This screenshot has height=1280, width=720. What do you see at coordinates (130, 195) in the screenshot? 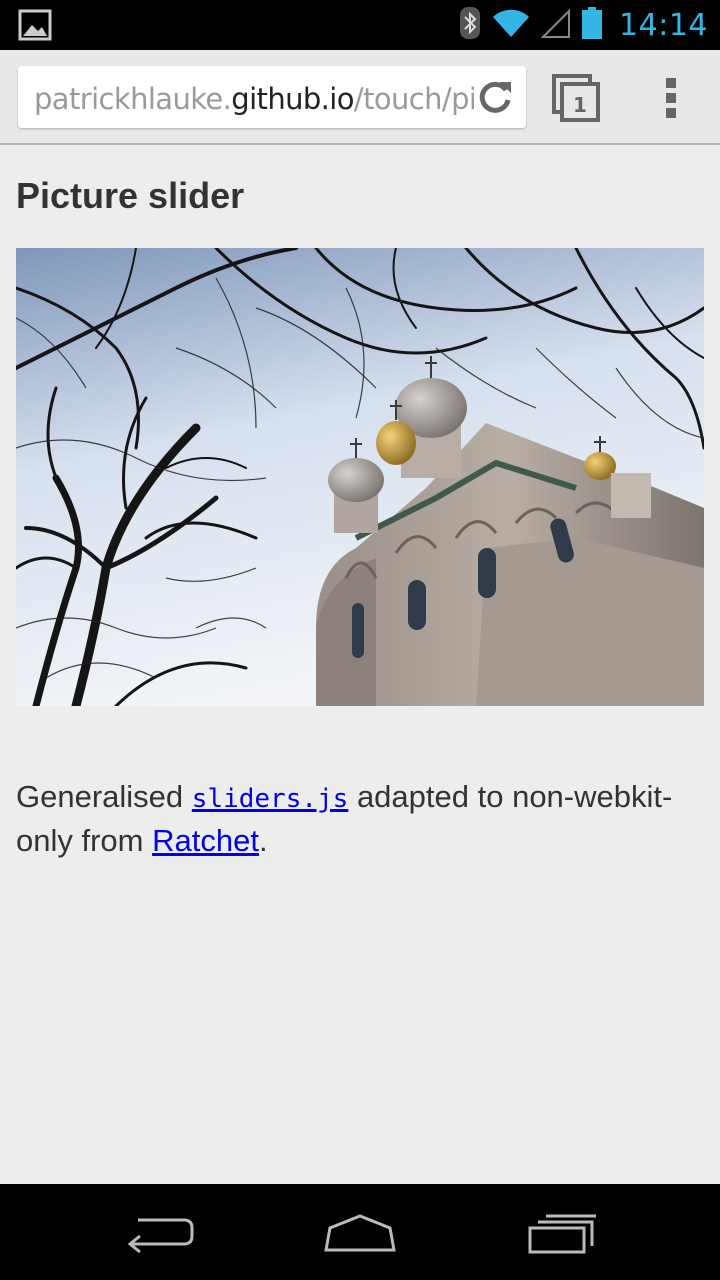
I see `page-title: Picture slider` at bounding box center [130, 195].